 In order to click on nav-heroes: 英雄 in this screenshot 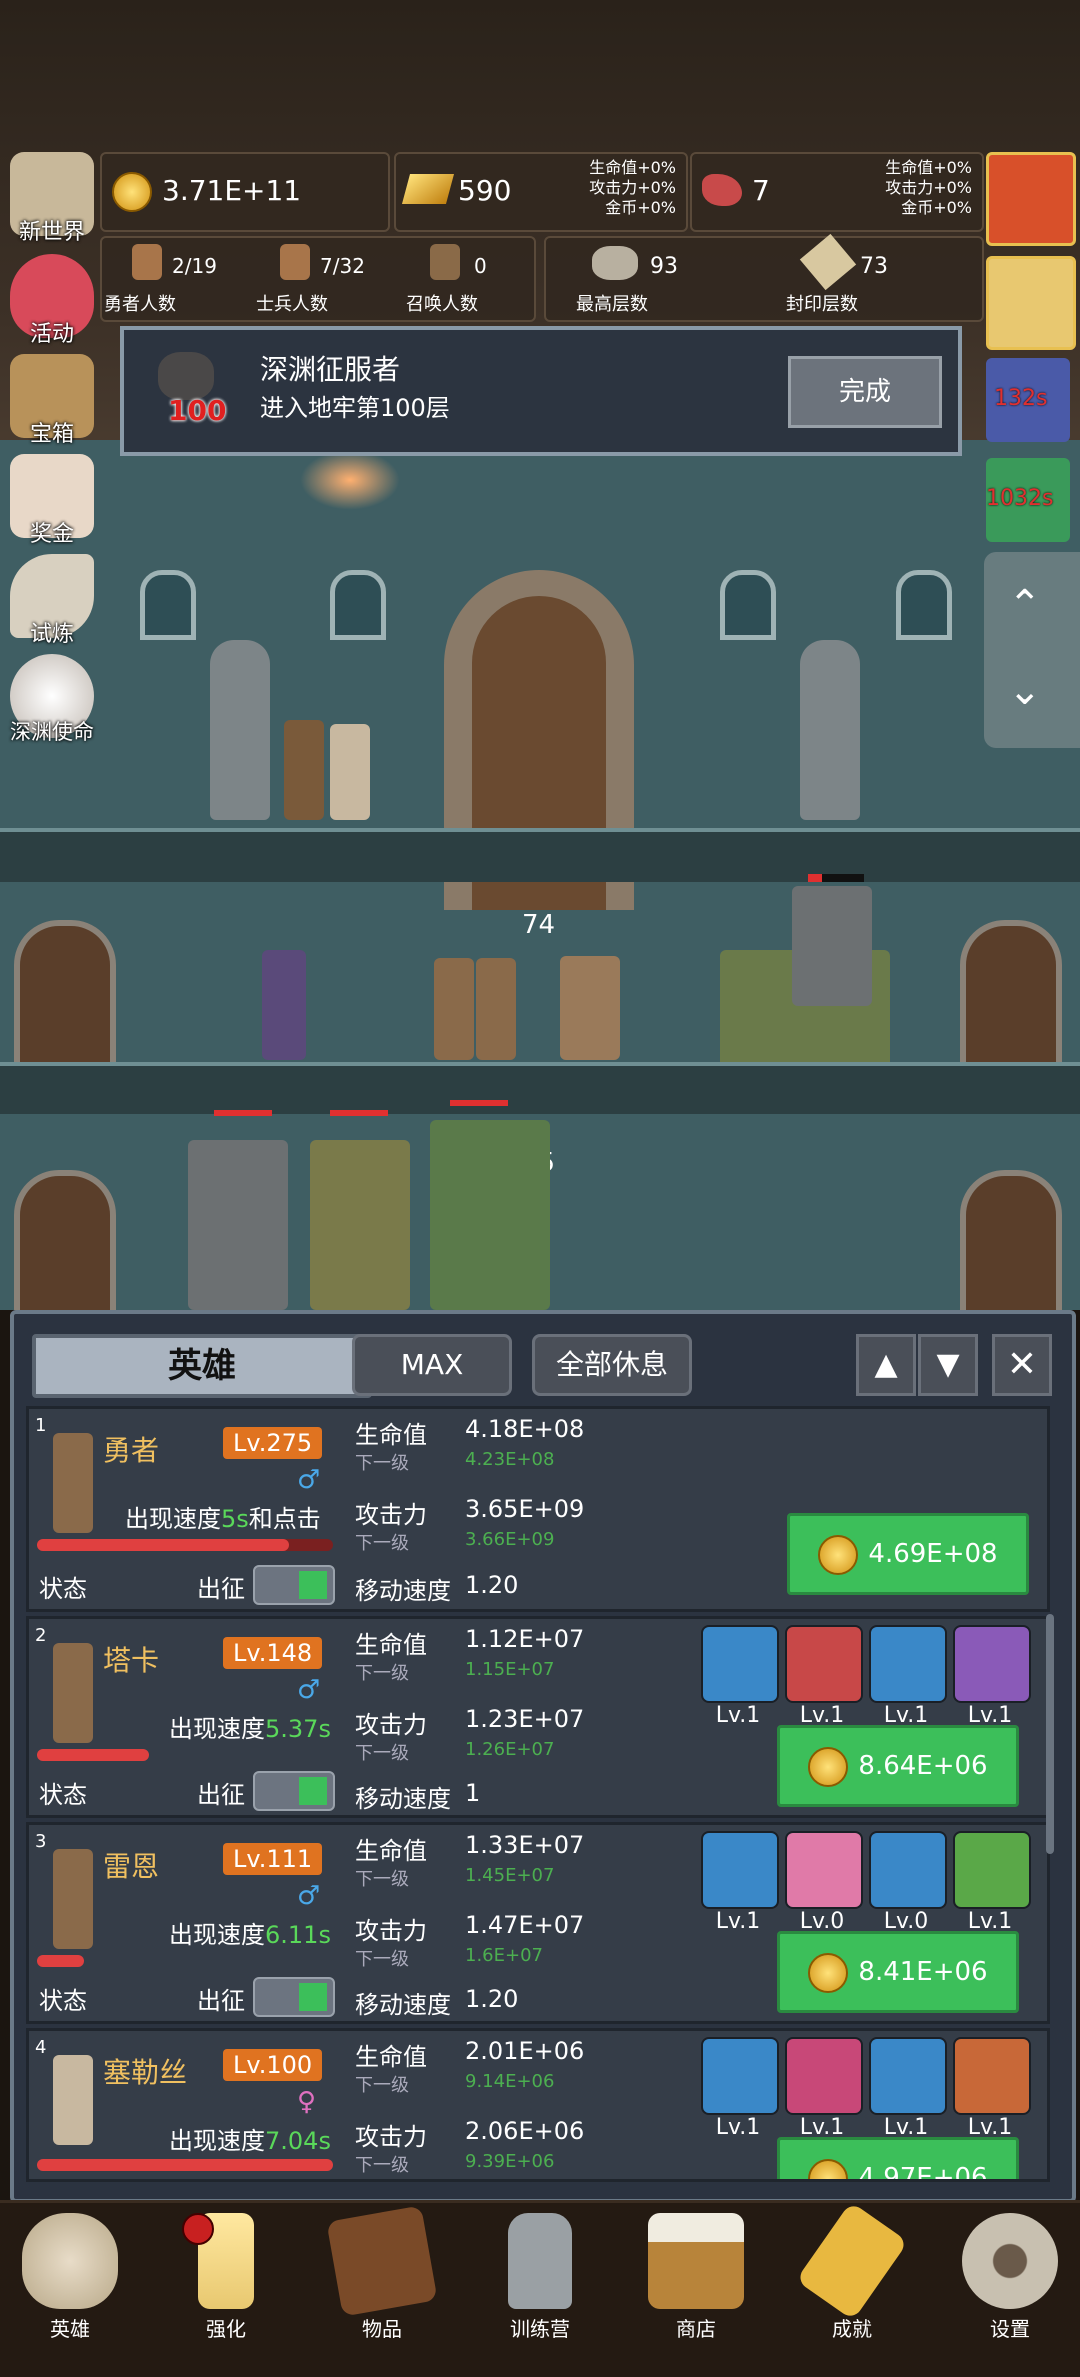, I will do `click(70, 2277)`.